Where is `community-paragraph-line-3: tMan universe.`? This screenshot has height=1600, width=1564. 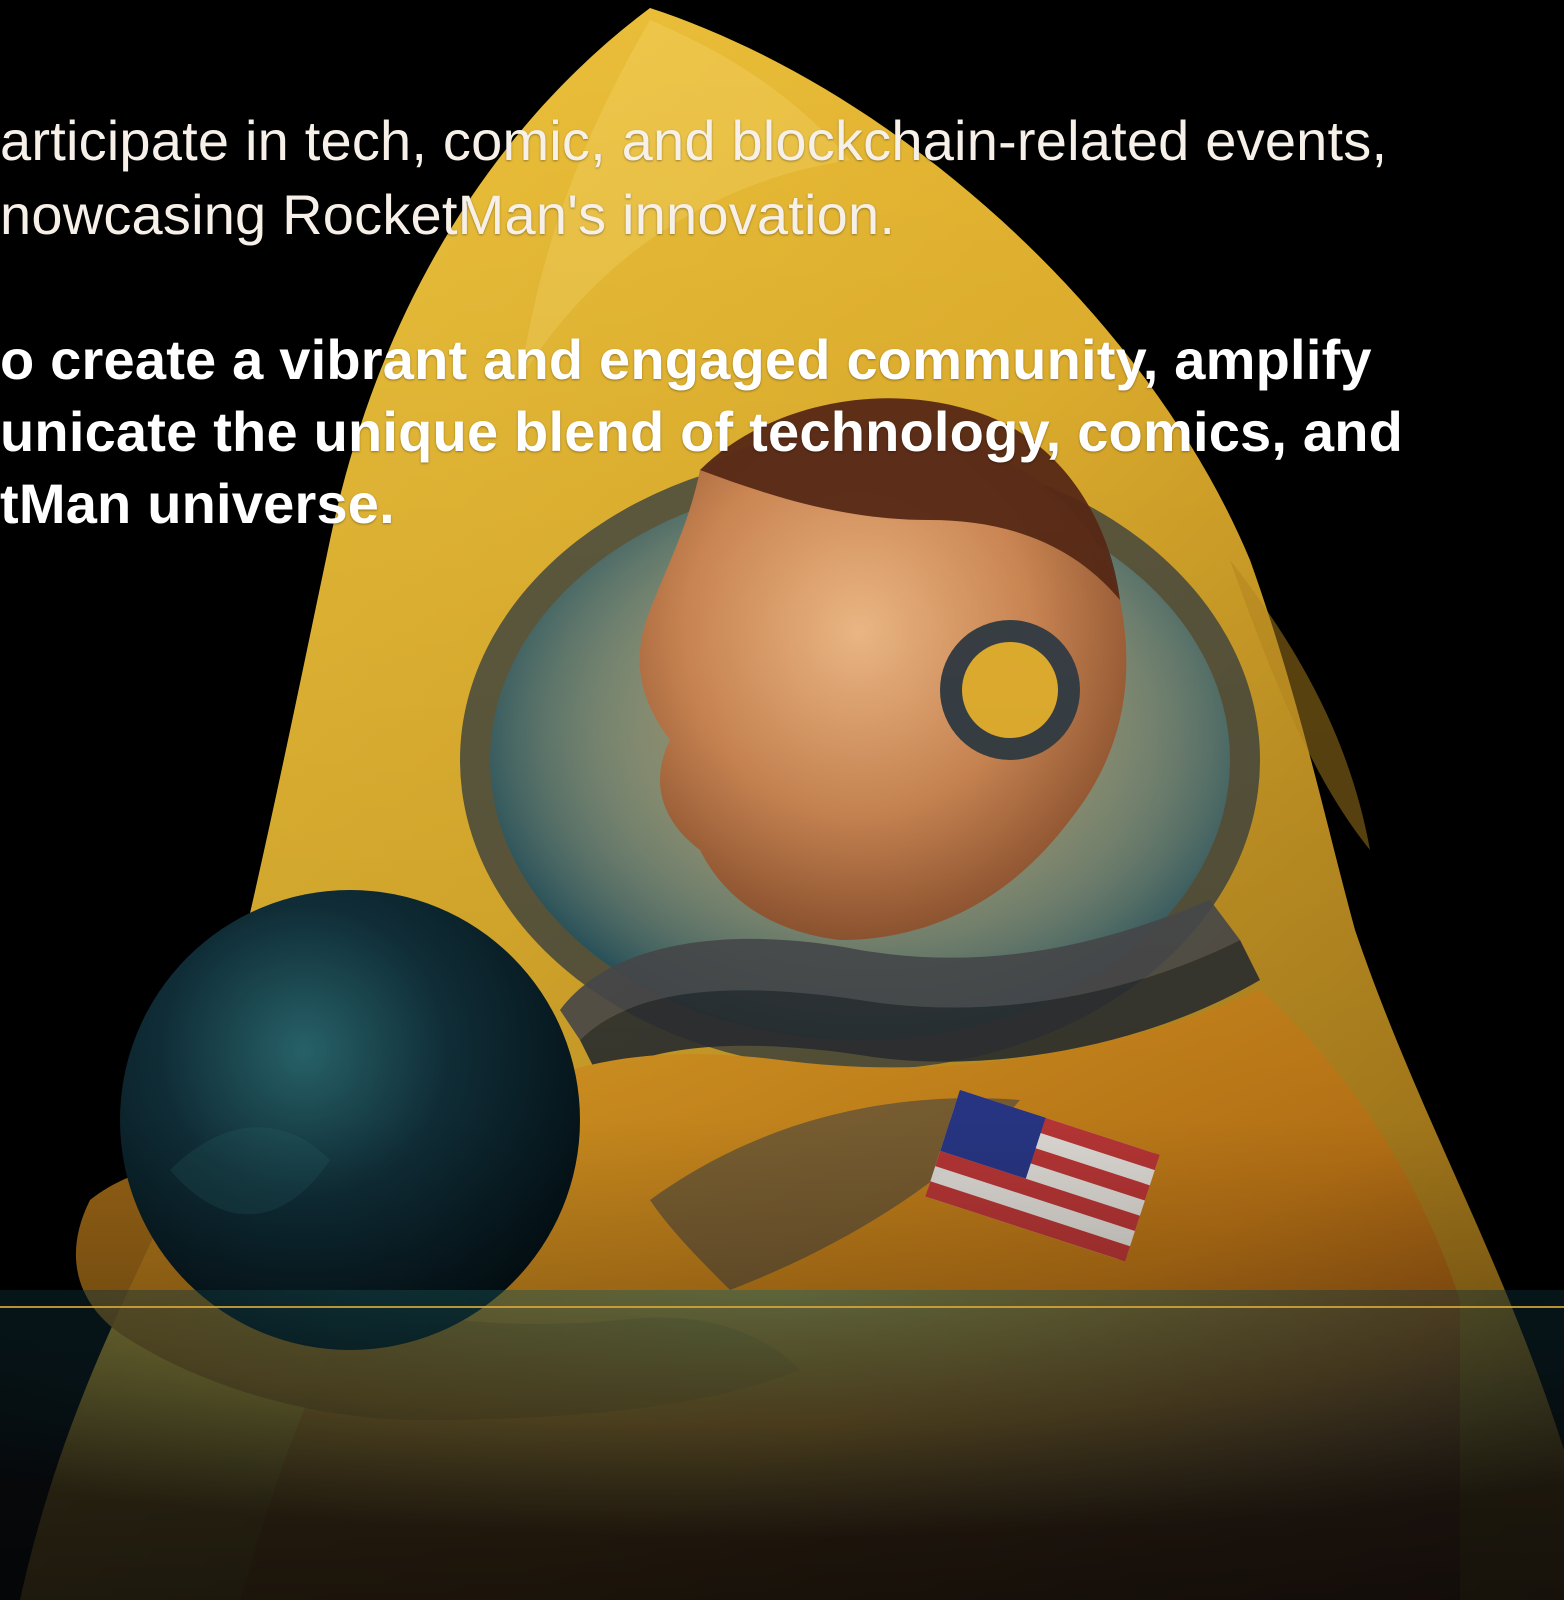 community-paragraph-line-3: tMan universe. is located at coordinates (197, 503).